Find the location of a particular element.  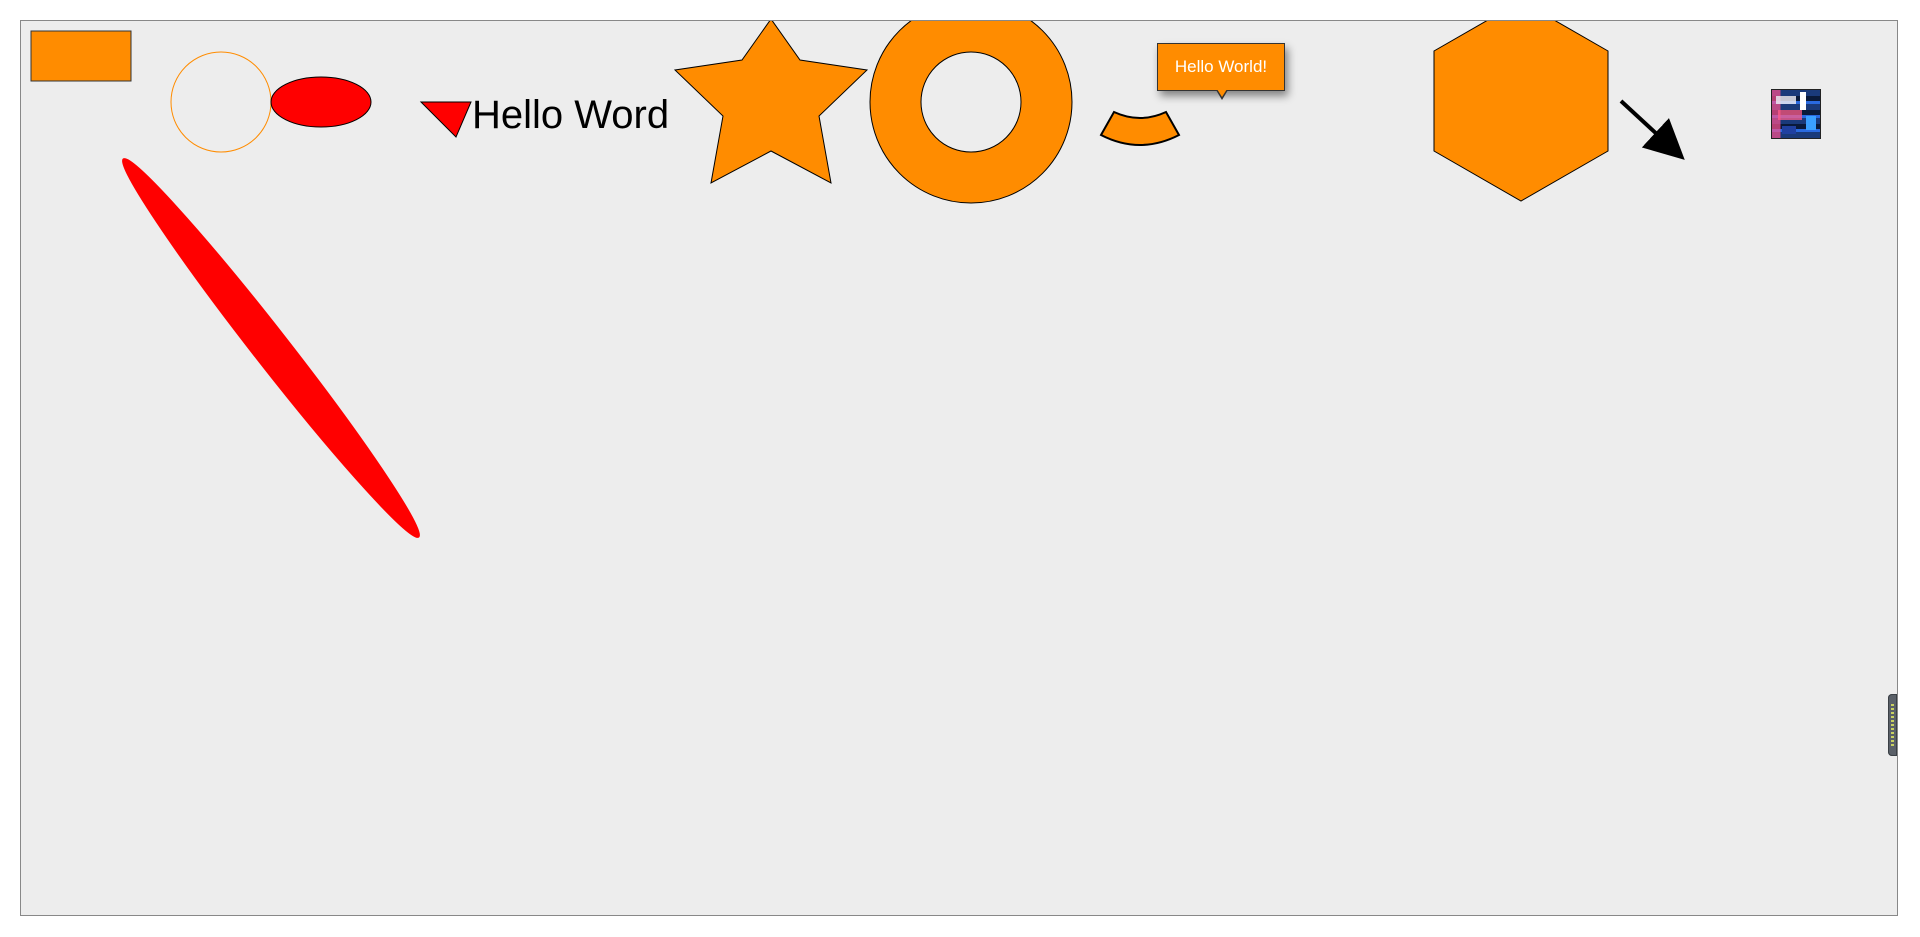

callout-label: Hello World! is located at coordinates (1221, 66).